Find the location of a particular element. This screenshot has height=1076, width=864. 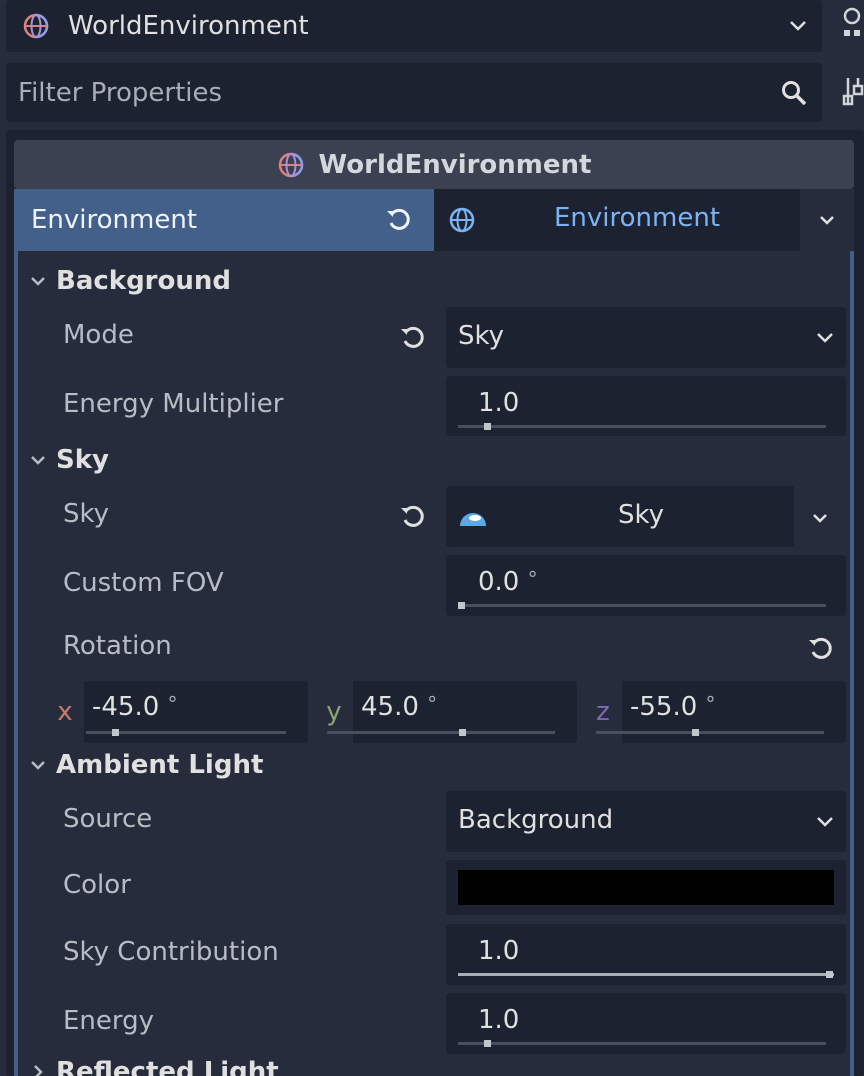

axis-label-x: x is located at coordinates (65, 712).